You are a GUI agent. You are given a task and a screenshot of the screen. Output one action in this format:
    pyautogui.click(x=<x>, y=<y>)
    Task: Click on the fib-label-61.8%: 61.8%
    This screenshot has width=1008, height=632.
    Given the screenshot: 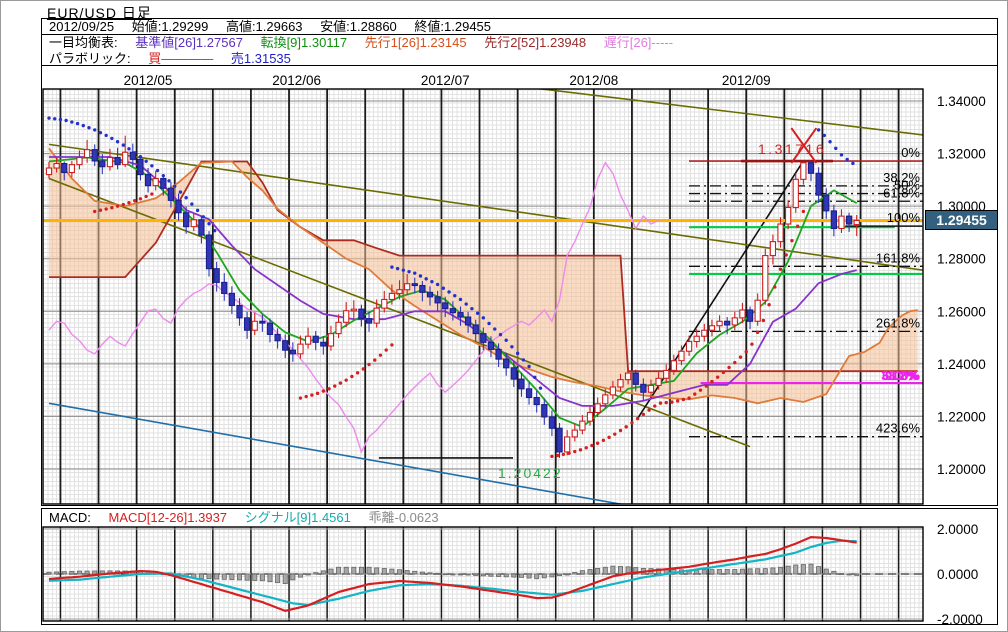 What is the action you would take?
    pyautogui.click(x=901, y=192)
    